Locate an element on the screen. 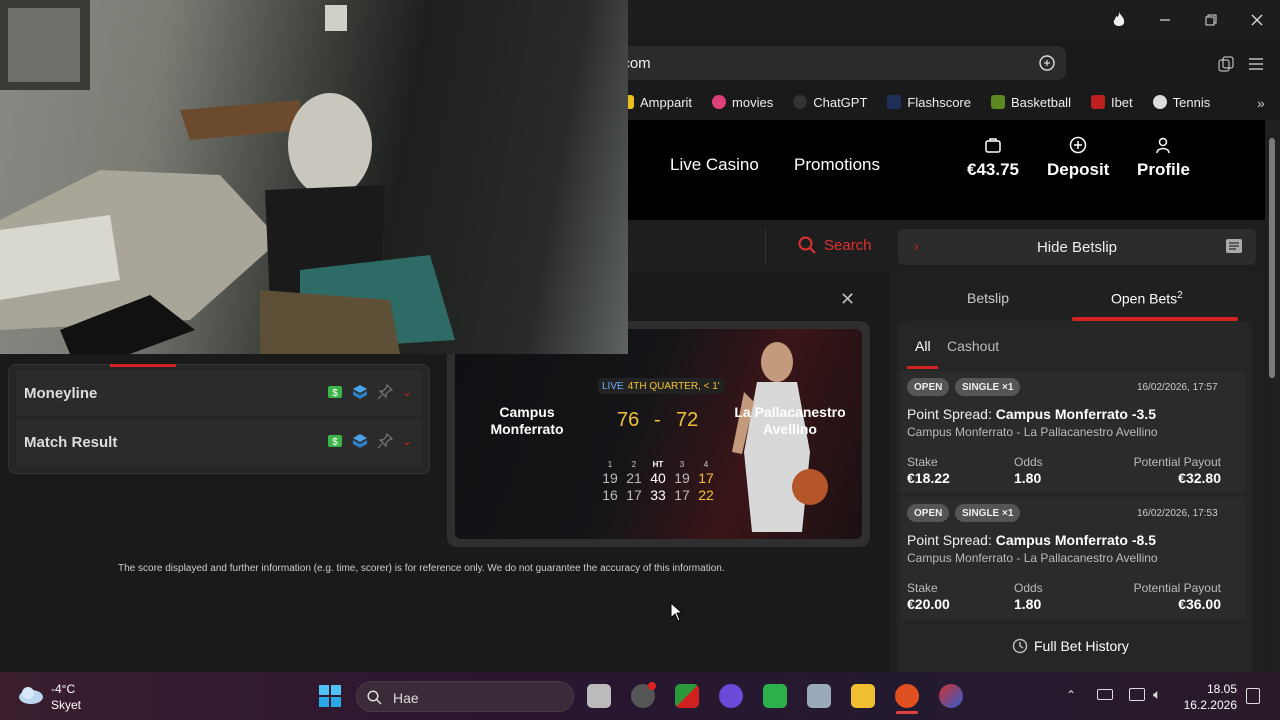 The width and height of the screenshot is (1280, 720). flame-icon is located at coordinates (1119, 20).